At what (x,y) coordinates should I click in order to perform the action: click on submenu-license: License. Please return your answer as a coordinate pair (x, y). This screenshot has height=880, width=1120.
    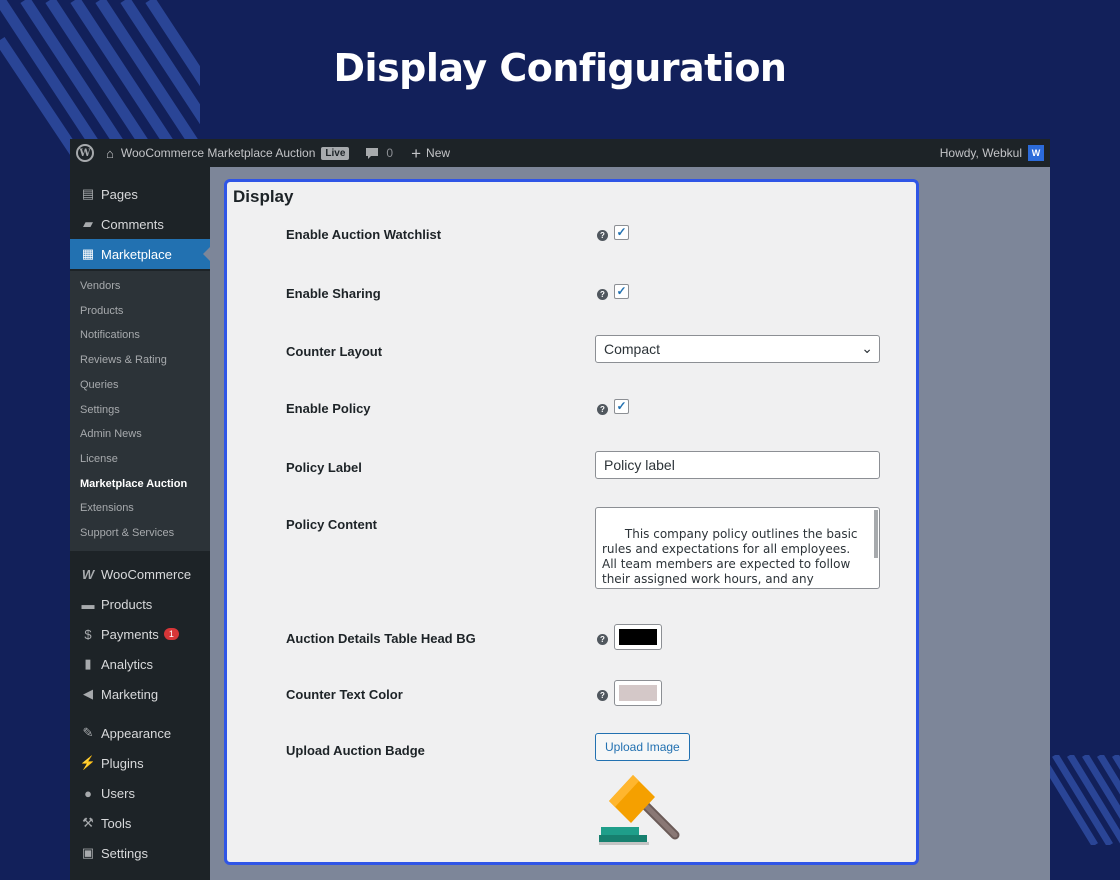
    Looking at the image, I should click on (99, 459).